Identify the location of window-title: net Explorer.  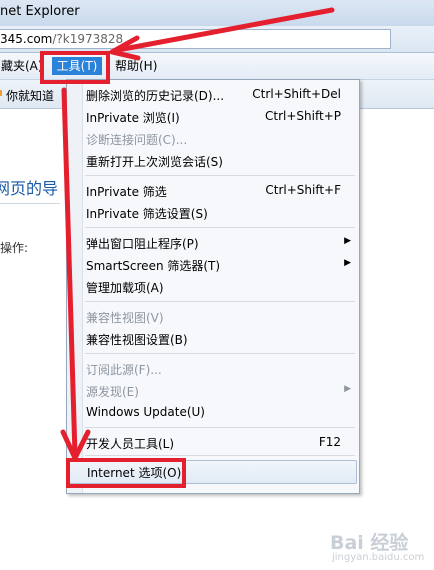
(40, 11).